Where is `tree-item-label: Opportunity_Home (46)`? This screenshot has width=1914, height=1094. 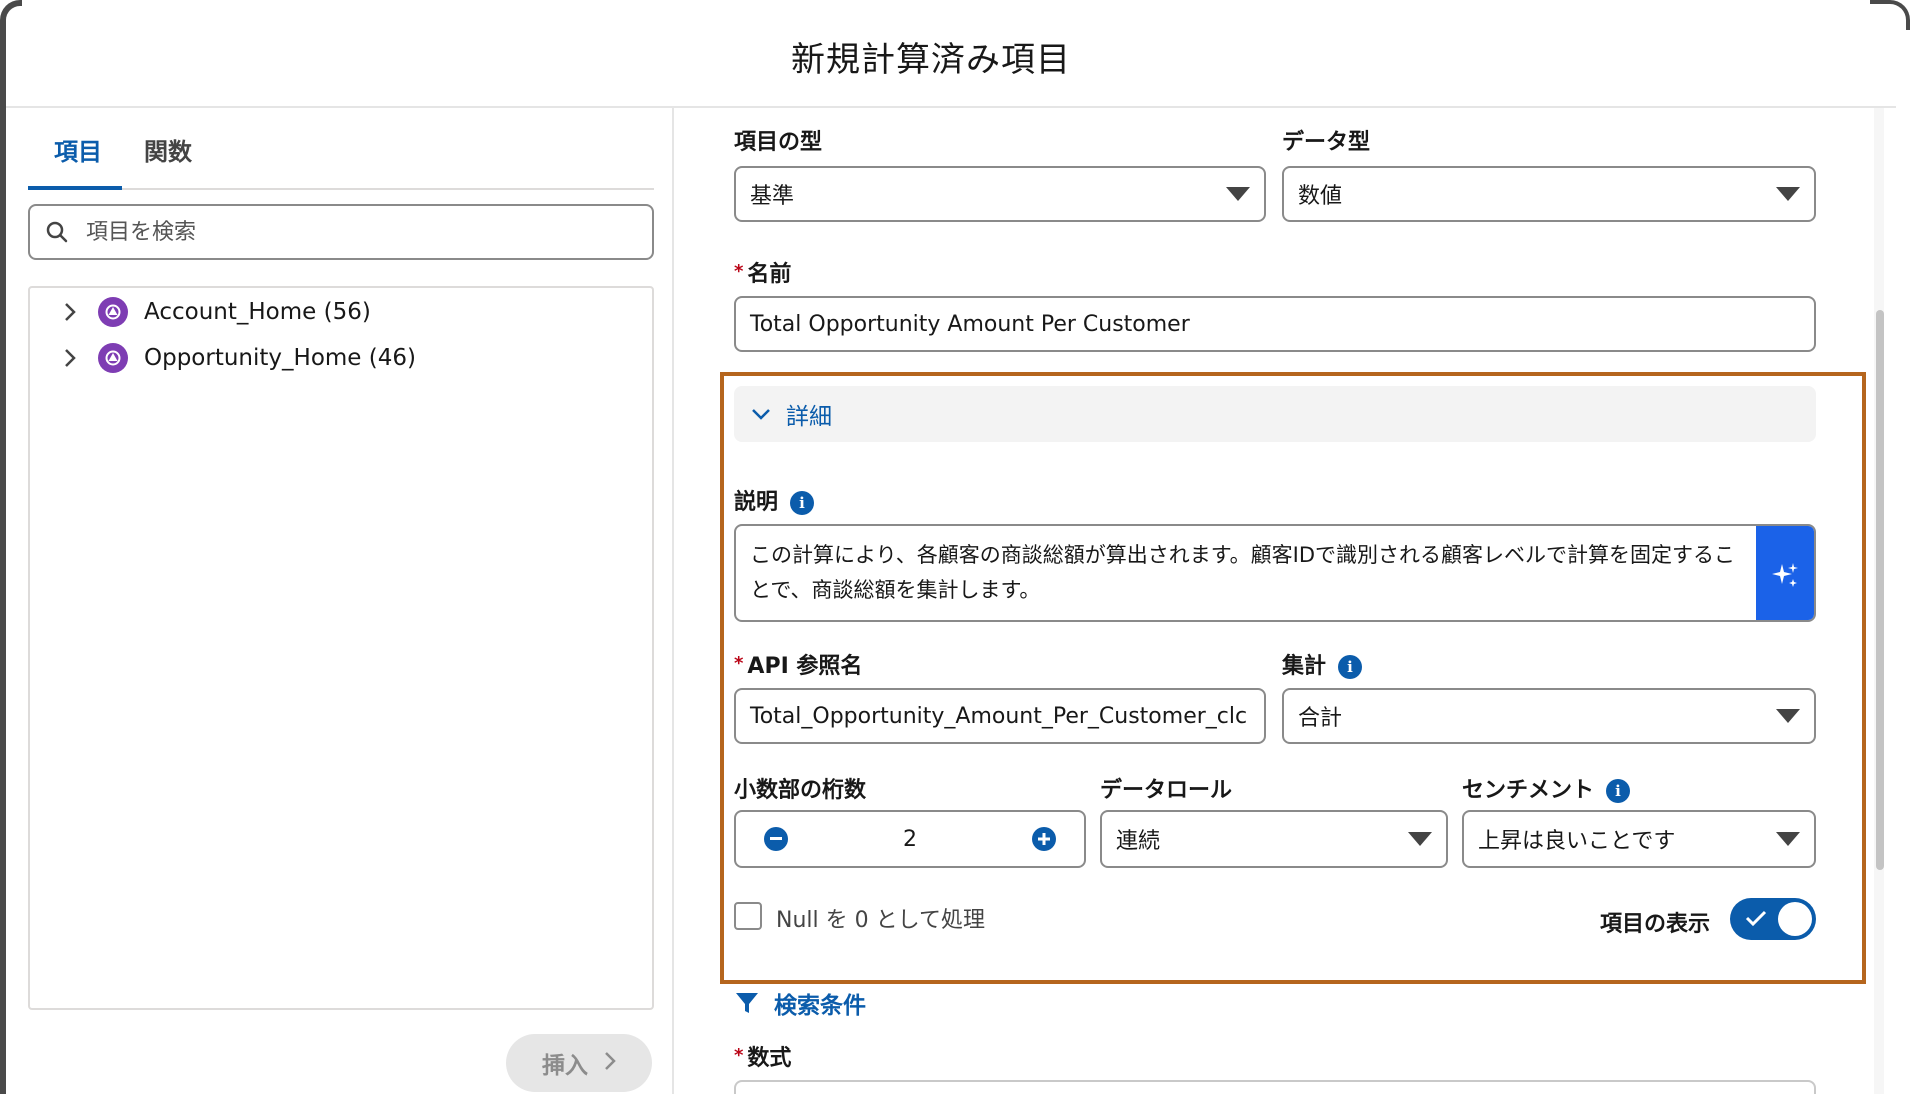
tree-item-label: Opportunity_Home (46) is located at coordinates (280, 358).